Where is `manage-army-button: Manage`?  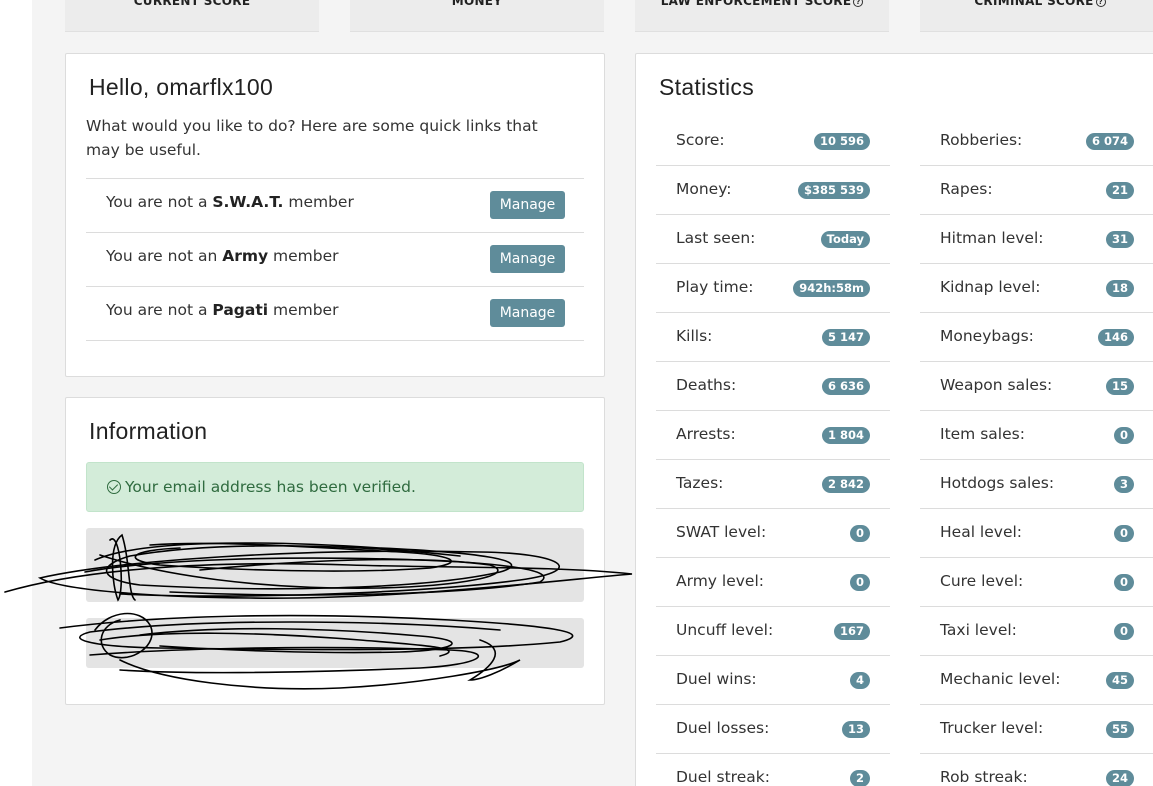 manage-army-button: Manage is located at coordinates (527, 259).